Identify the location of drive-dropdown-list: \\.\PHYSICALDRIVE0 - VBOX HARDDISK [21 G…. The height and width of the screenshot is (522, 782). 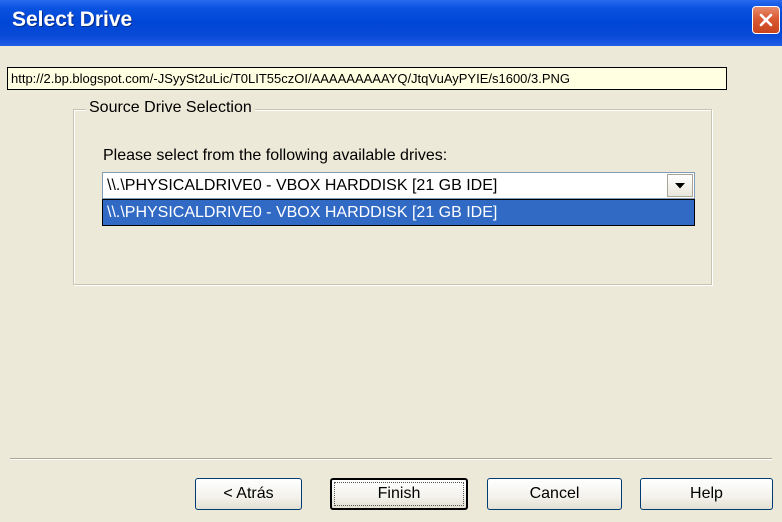
(398, 212).